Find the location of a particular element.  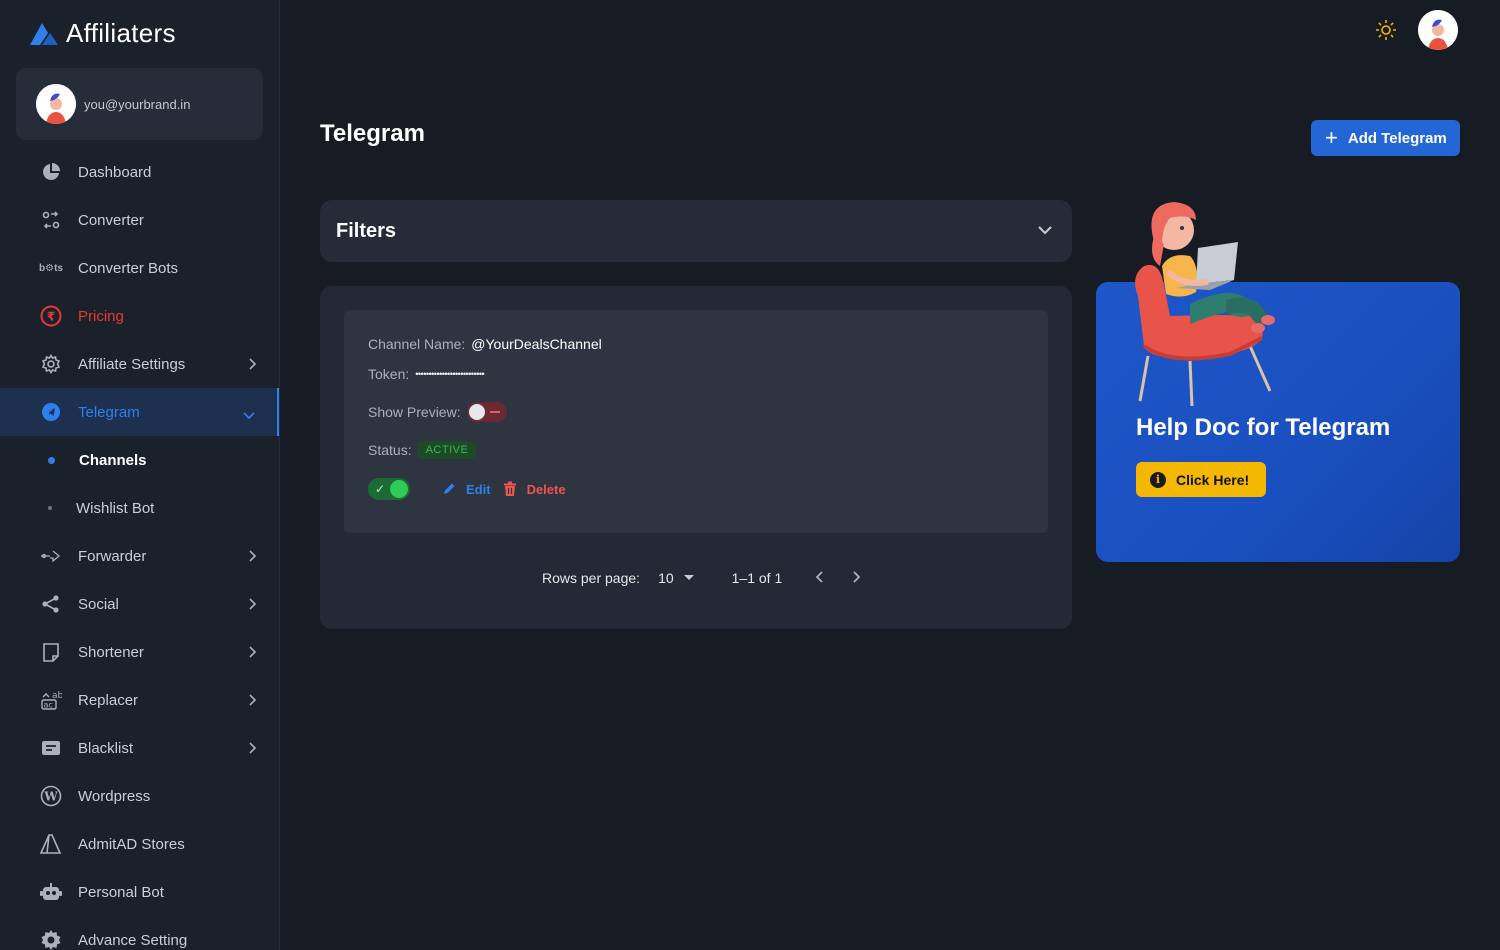

robot-icon is located at coordinates (51, 892).